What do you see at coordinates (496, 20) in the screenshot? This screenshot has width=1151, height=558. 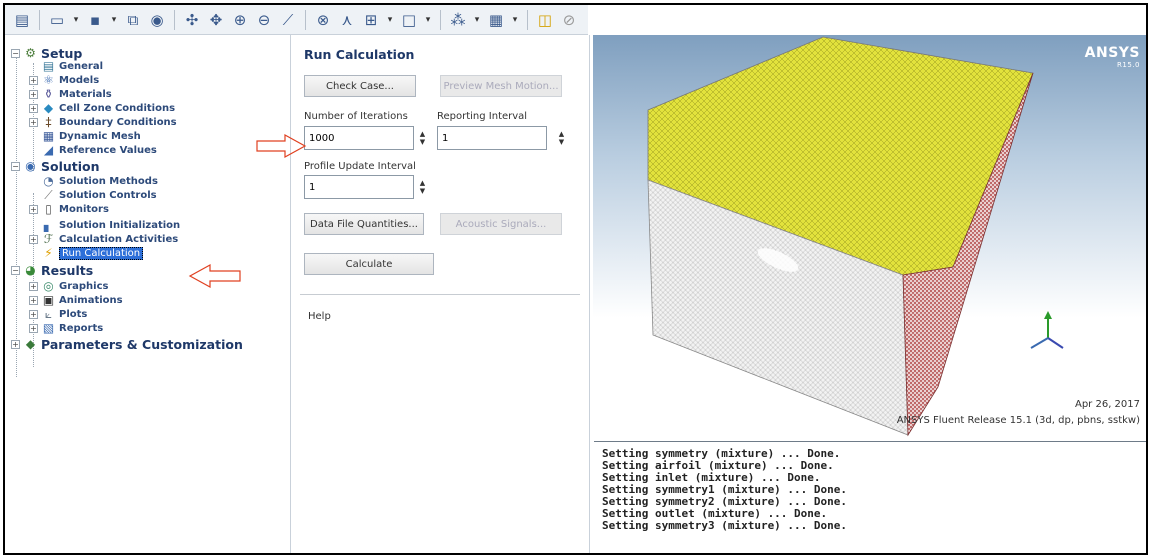 I see `color-icon: ▦` at bounding box center [496, 20].